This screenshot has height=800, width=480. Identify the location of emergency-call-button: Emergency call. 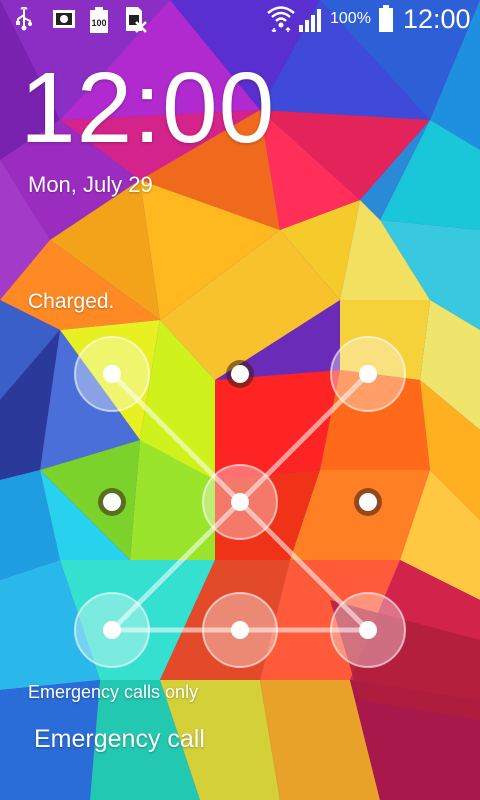
(119, 739).